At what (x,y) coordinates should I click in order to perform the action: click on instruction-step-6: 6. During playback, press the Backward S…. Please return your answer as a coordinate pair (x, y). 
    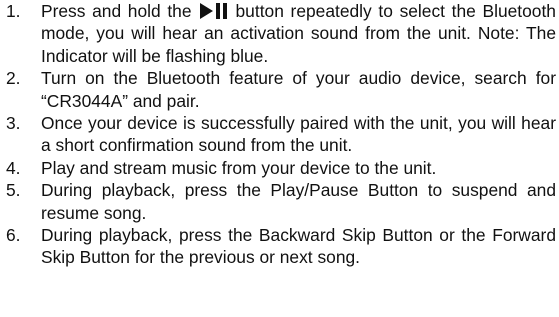
    Looking at the image, I should click on (279, 246).